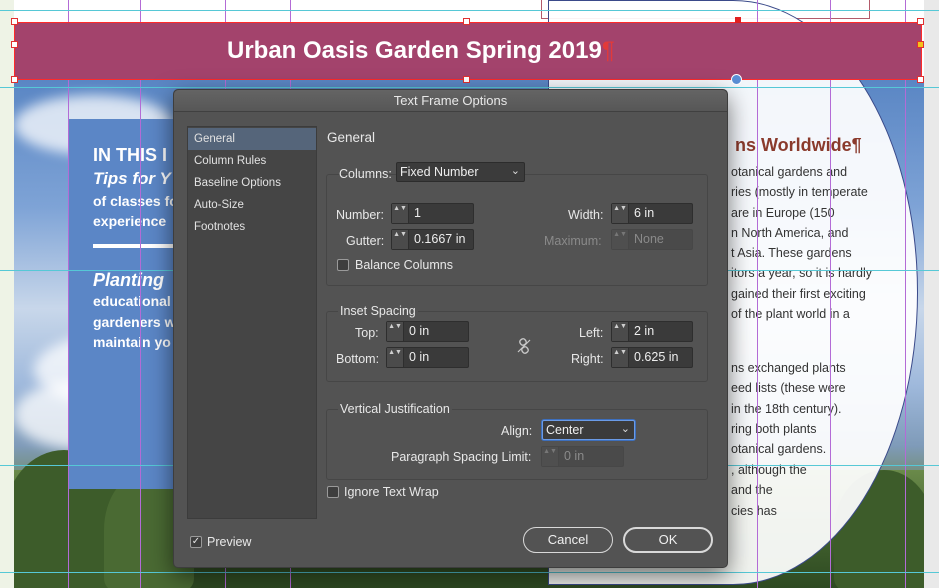  What do you see at coordinates (128, 280) in the screenshot?
I see `sidebar-planting-heading: Planting` at bounding box center [128, 280].